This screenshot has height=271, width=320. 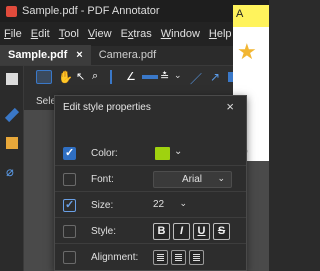 What do you see at coordinates (91, 34) in the screenshot?
I see `menu-view-hotkey: V` at bounding box center [91, 34].